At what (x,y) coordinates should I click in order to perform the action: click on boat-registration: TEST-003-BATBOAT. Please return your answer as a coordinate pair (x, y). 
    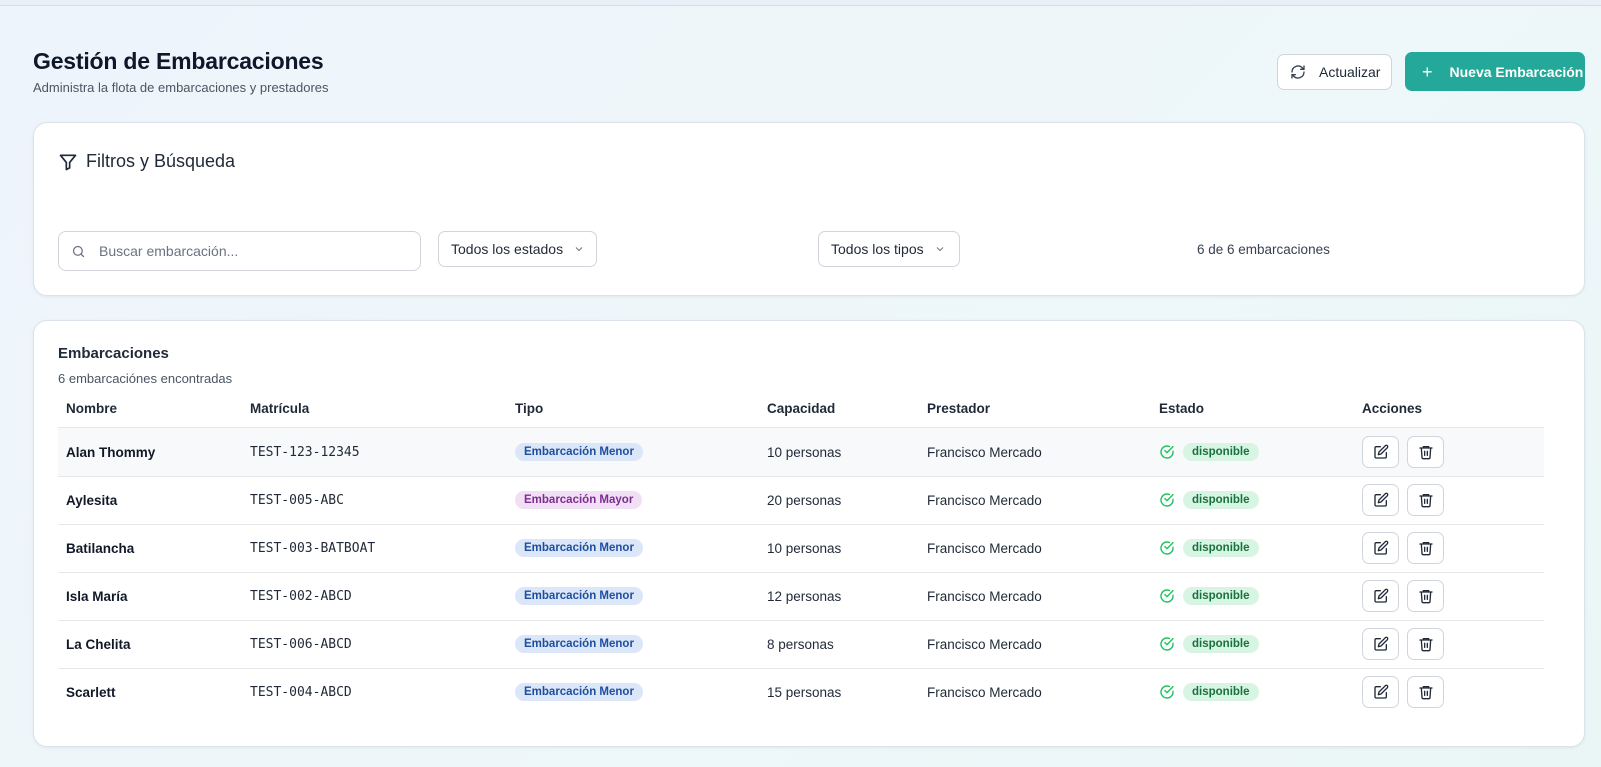
    Looking at the image, I should click on (313, 548).